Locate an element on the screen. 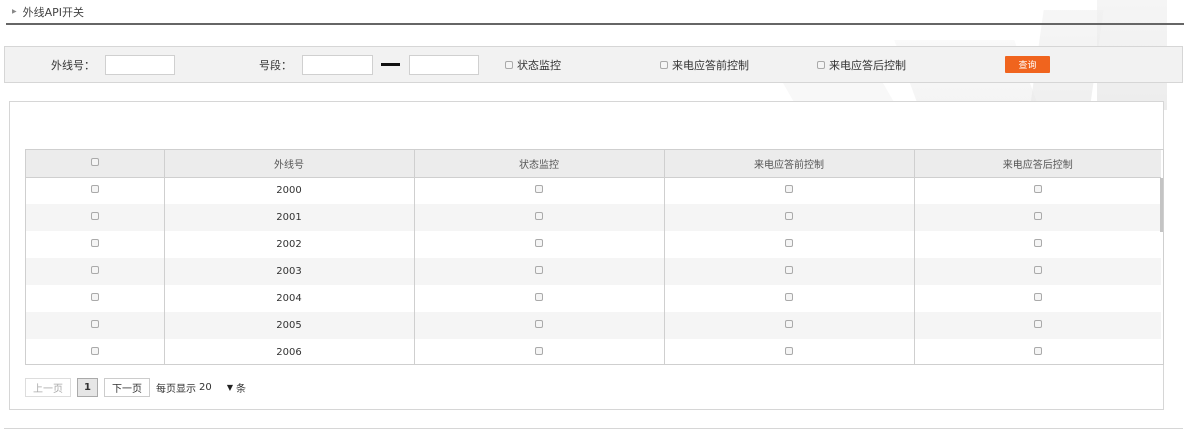  trunk-number: 2005 is located at coordinates (289, 325).